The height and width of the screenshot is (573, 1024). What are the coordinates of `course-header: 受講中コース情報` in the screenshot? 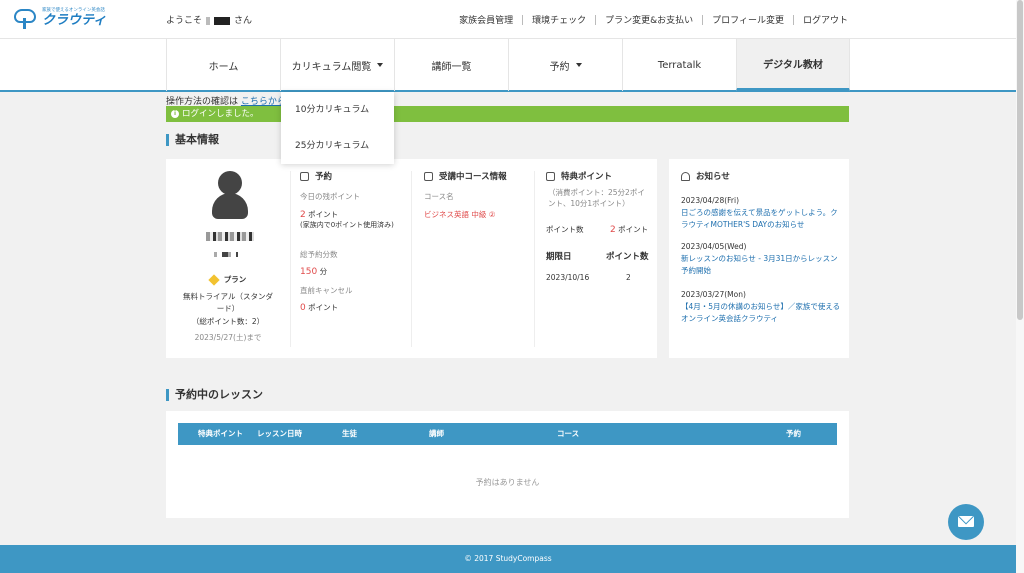 It's located at (465, 176).